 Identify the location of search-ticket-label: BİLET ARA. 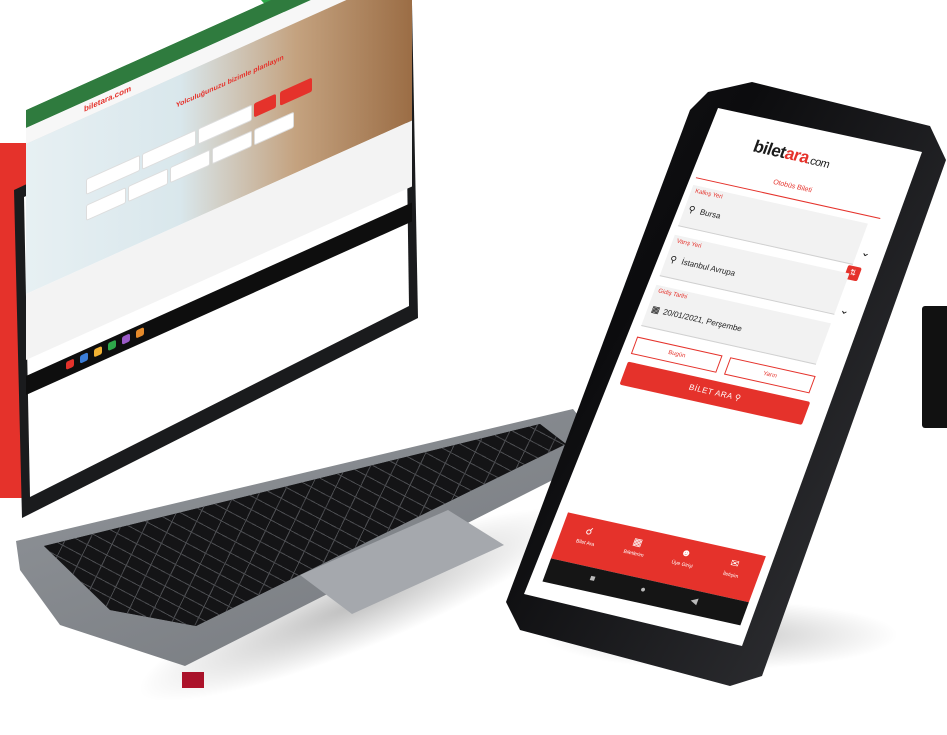
(710, 391).